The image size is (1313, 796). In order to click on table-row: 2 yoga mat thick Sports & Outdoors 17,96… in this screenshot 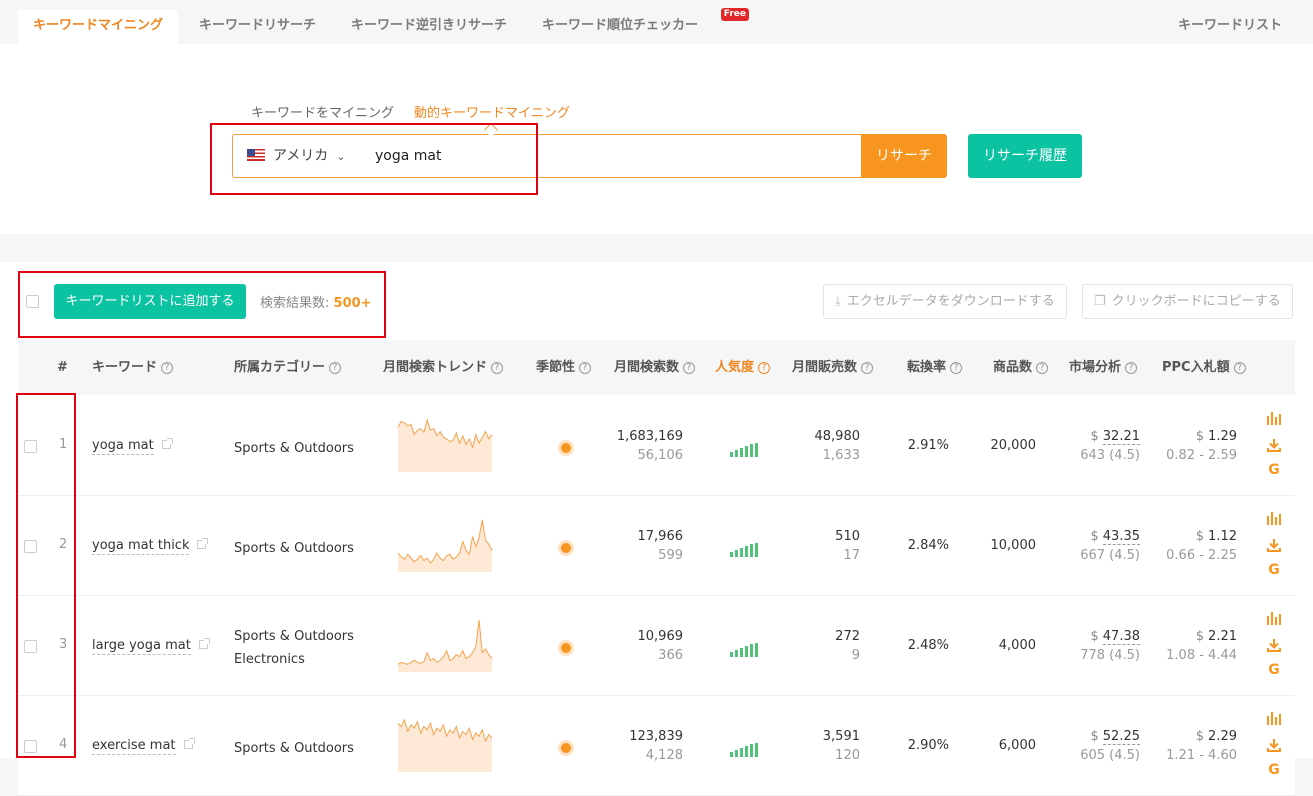, I will do `click(656, 546)`.